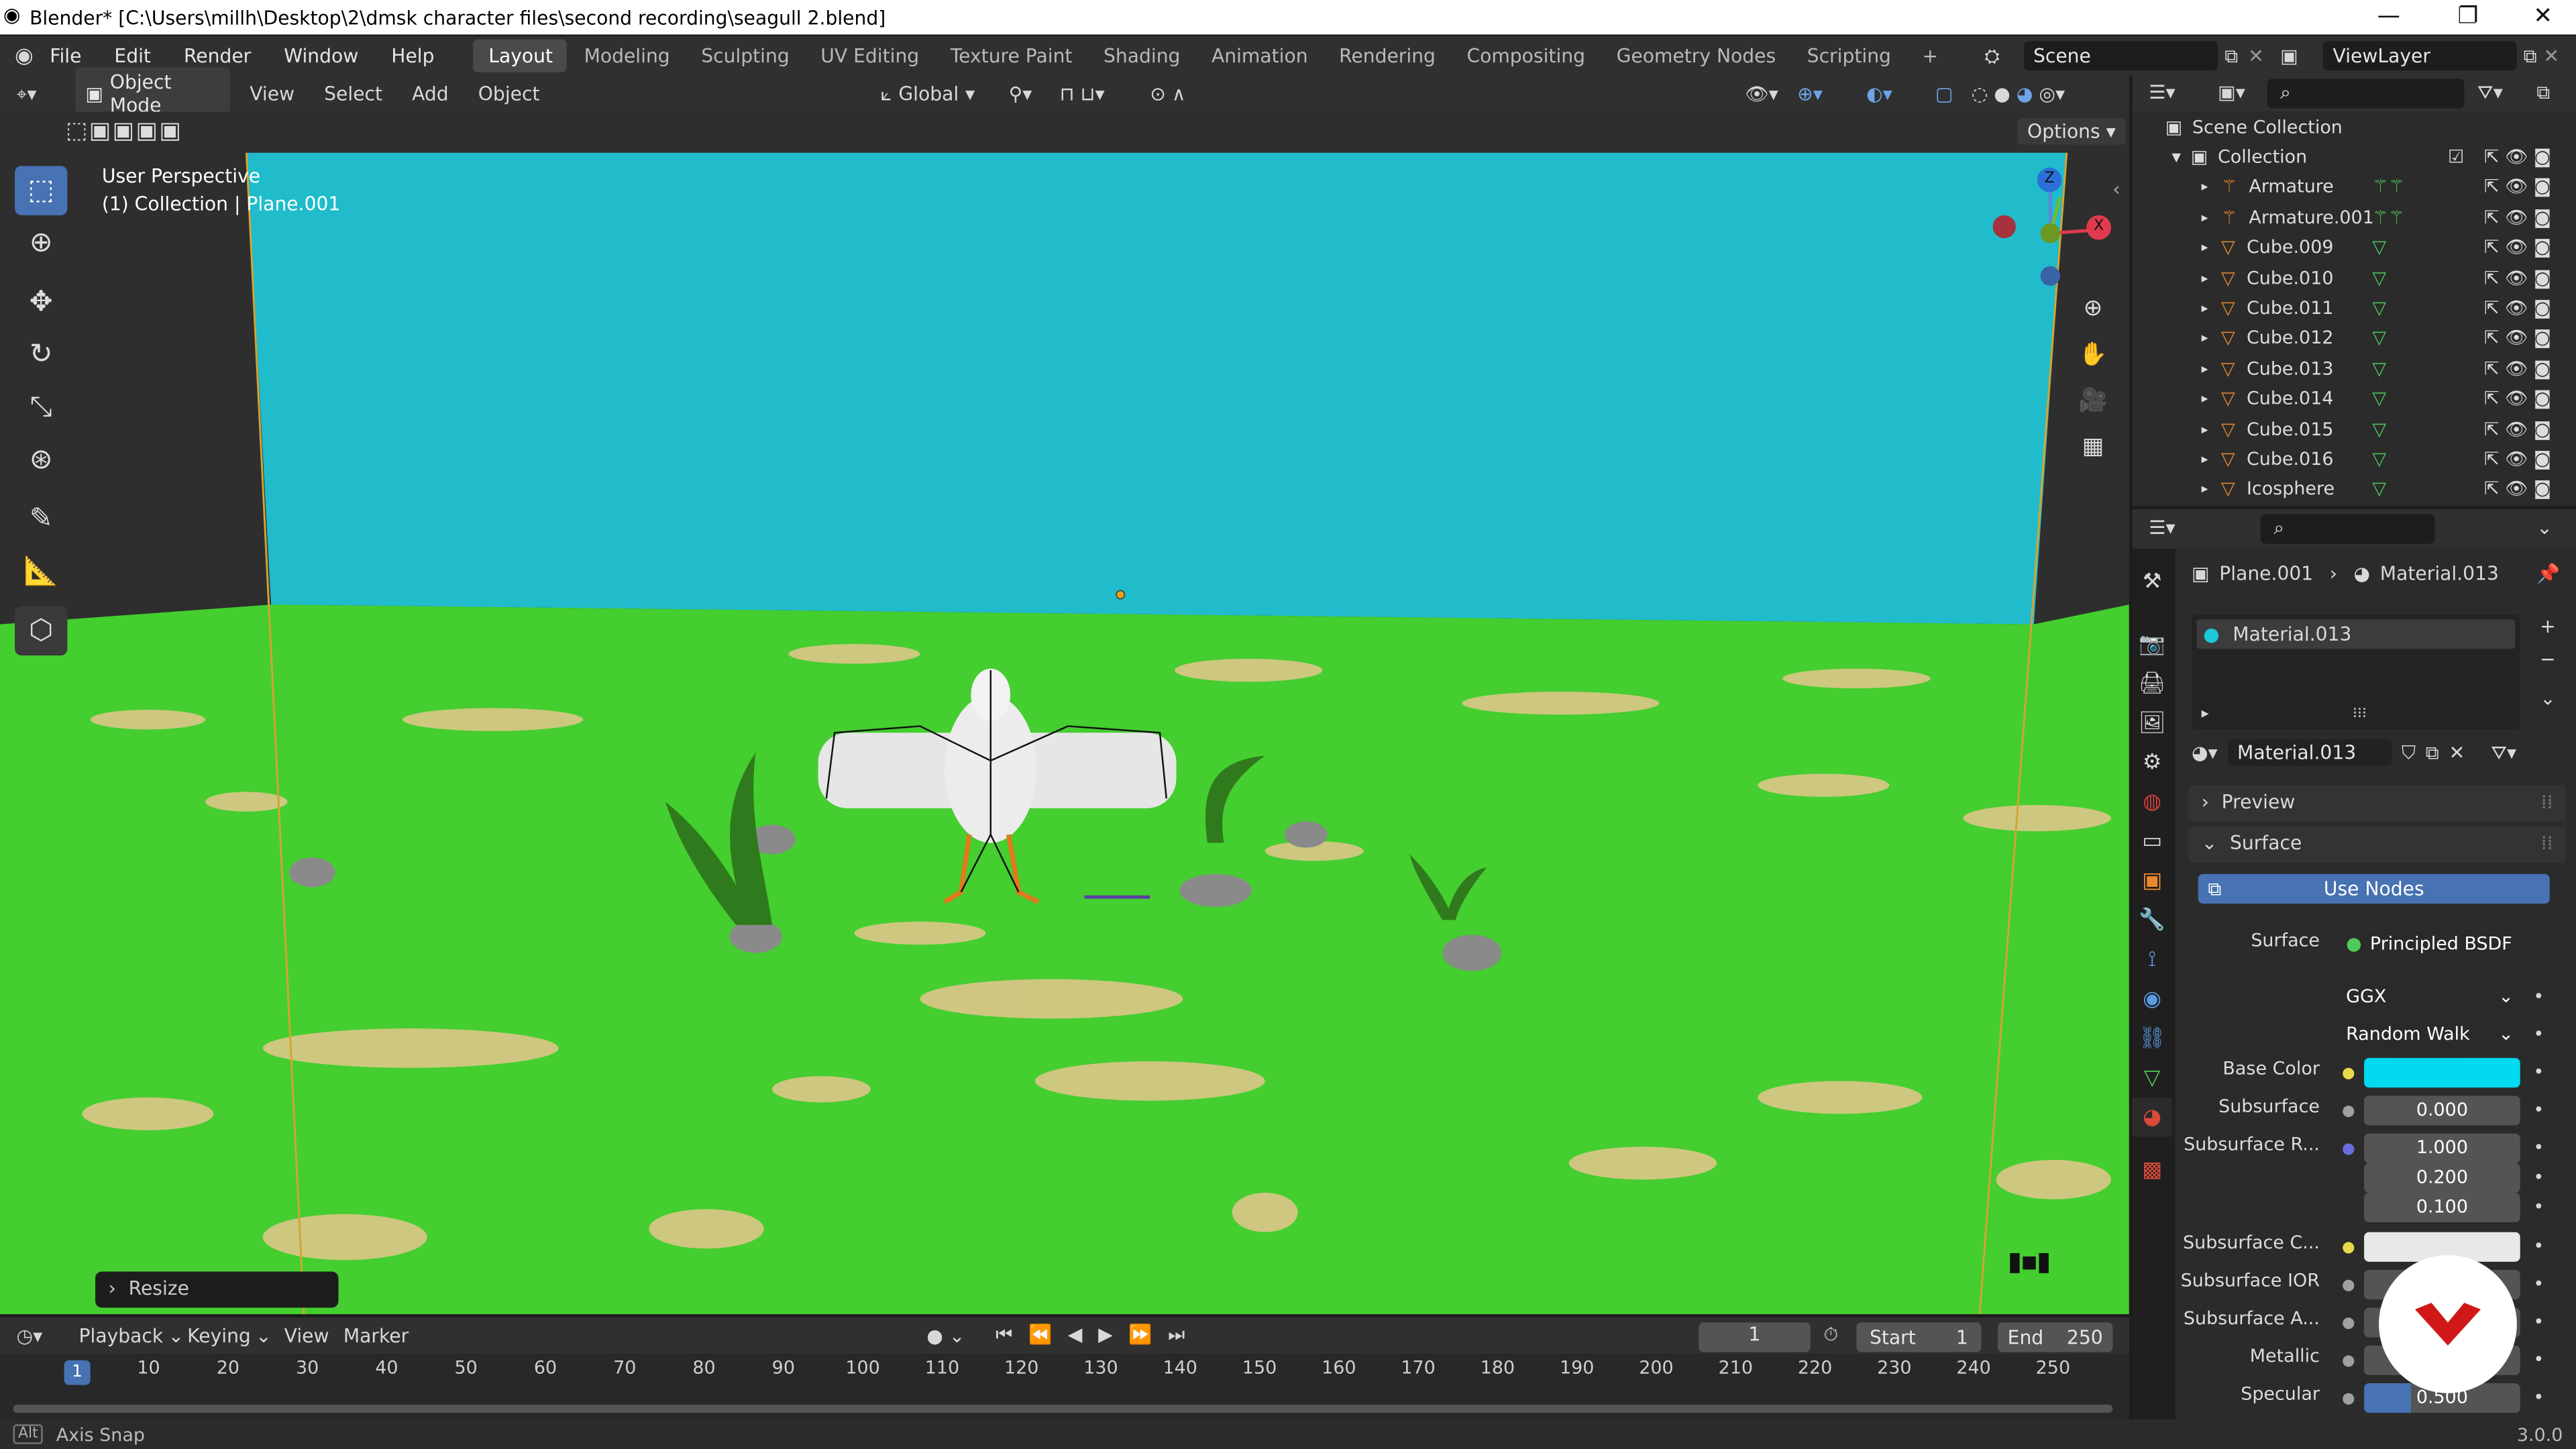 The width and height of the screenshot is (2576, 1449). I want to click on proportional-edit-icon: ⊙ ∧, so click(1167, 93).